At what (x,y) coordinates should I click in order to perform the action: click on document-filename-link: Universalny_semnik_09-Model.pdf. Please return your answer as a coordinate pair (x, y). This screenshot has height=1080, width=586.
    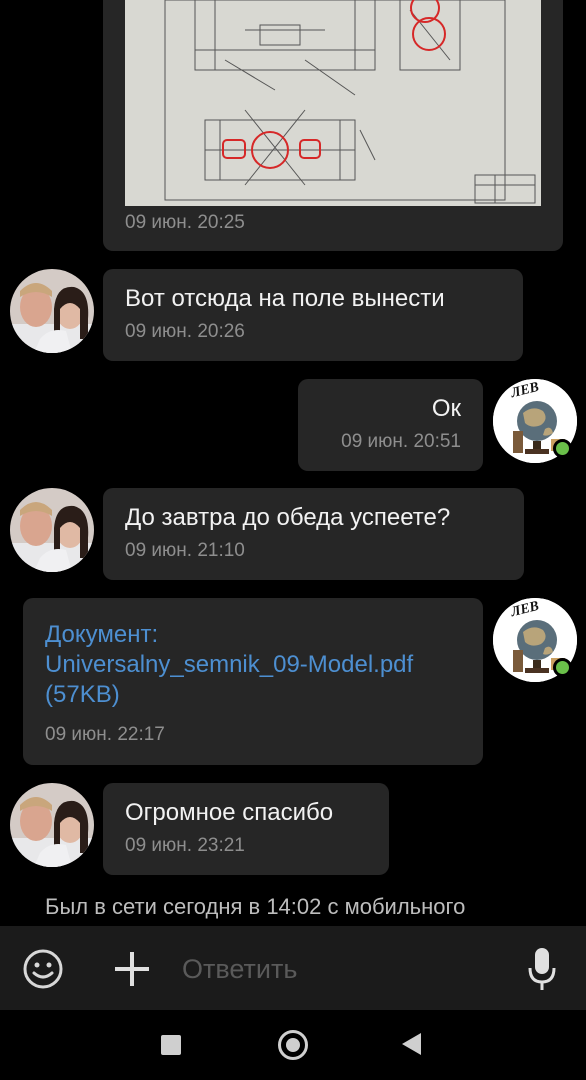
    Looking at the image, I should click on (229, 665).